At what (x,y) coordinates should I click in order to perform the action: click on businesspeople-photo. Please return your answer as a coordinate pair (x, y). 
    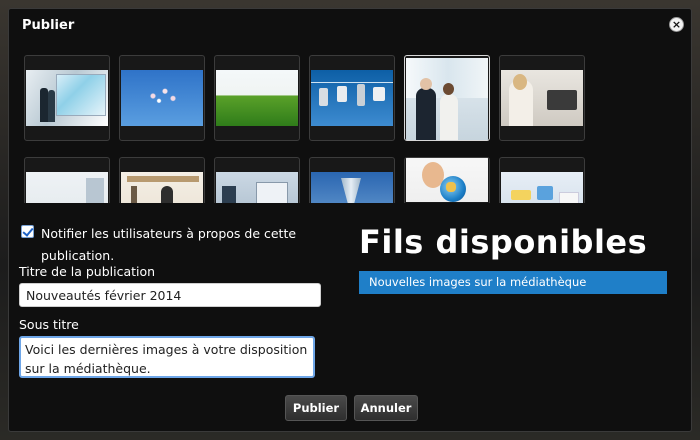
    Looking at the image, I should click on (447, 99).